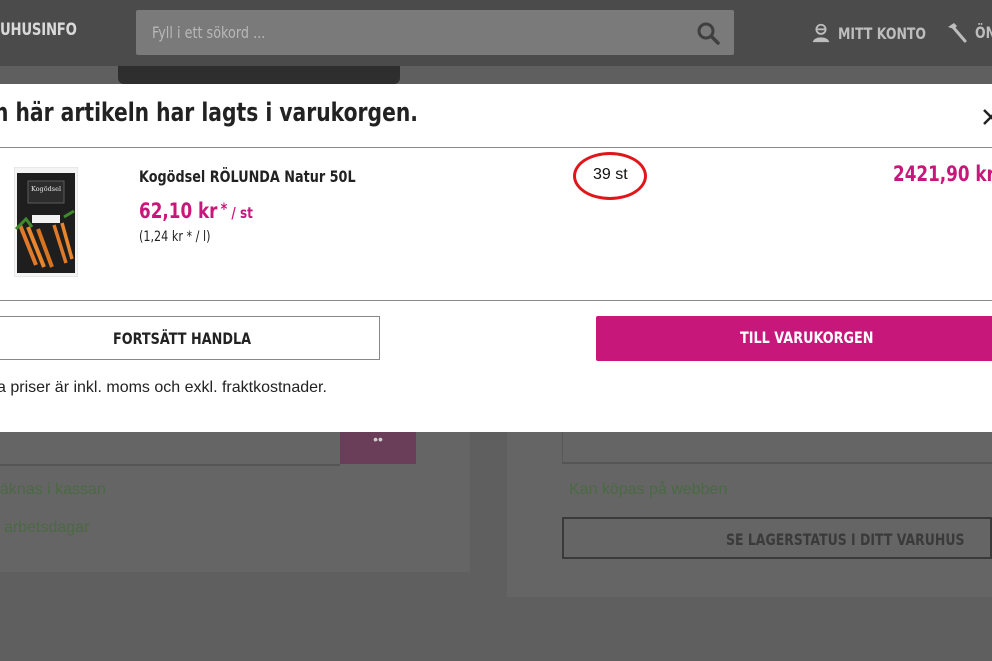 This screenshot has width=992, height=661. Describe the element at coordinates (708, 33) in the screenshot. I see `search-icon` at that location.